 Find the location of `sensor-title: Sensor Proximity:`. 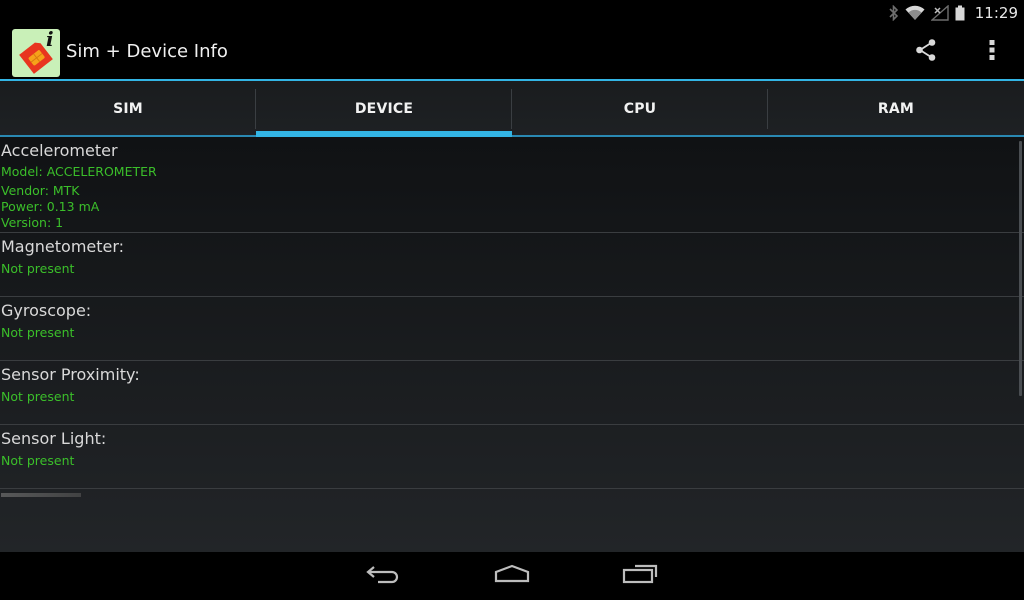

sensor-title: Sensor Proximity: is located at coordinates (70, 374).